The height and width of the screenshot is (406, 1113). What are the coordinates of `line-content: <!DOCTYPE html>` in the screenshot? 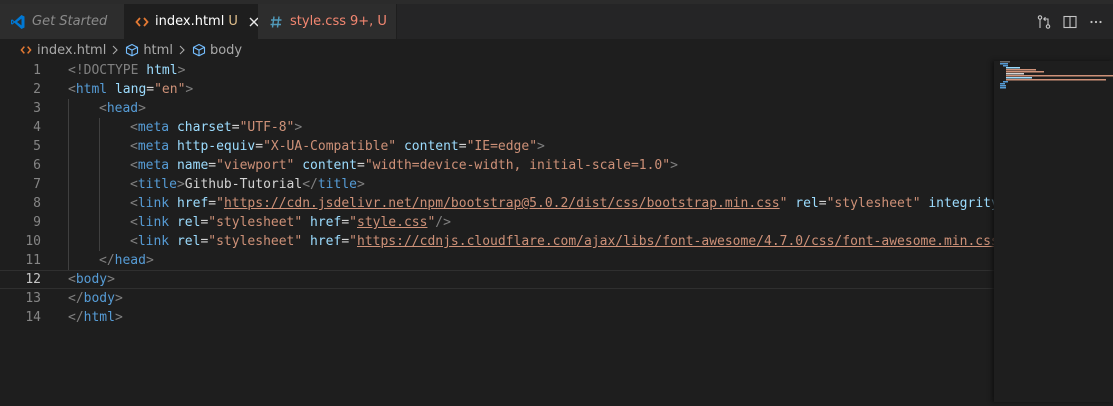 It's located at (127, 70).